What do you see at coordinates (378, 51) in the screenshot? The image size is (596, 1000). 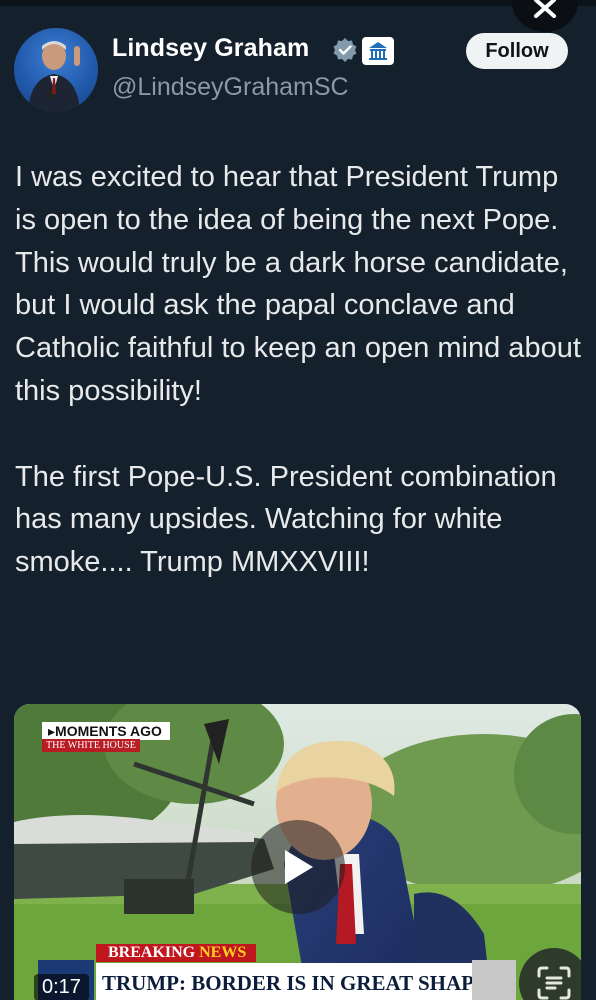 I see `government-building-icon` at bounding box center [378, 51].